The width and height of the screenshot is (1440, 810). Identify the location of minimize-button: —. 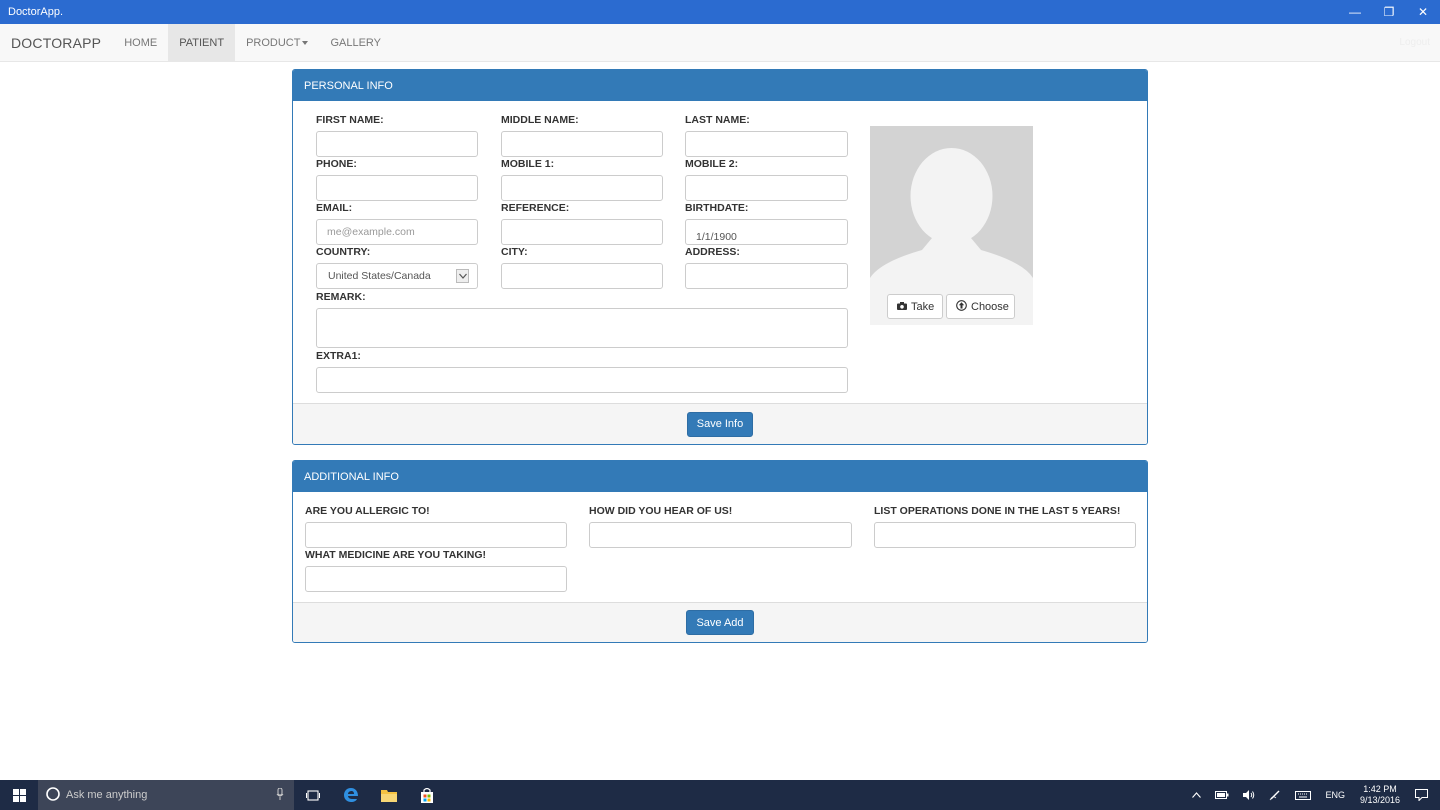
(1355, 12).